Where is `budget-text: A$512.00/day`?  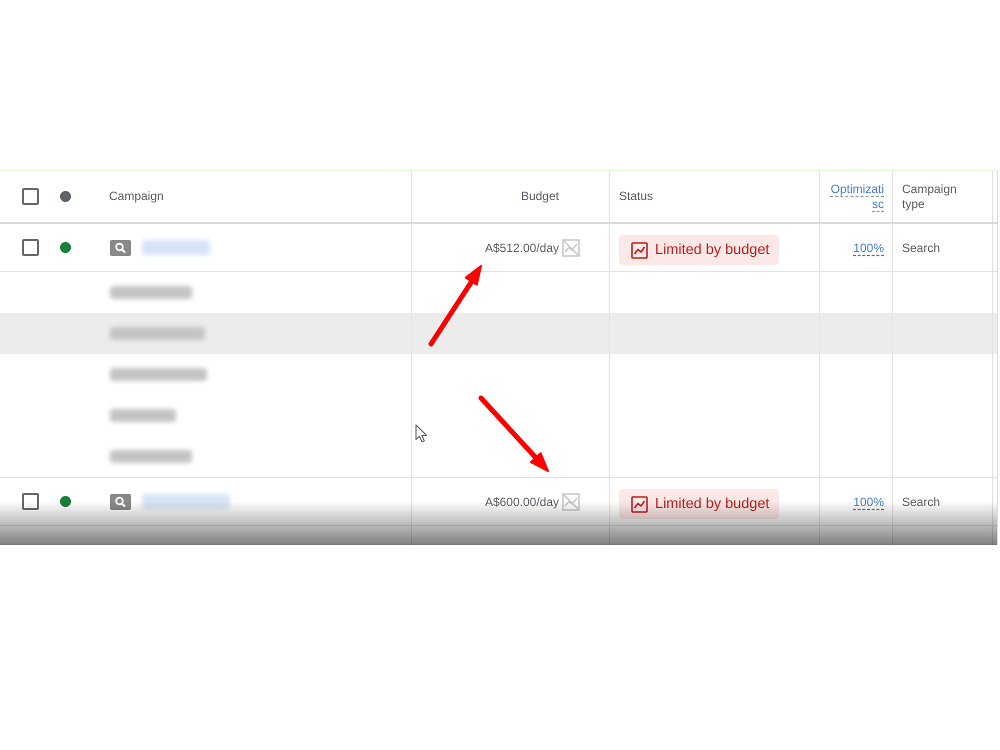
budget-text: A$512.00/day is located at coordinates (521, 247).